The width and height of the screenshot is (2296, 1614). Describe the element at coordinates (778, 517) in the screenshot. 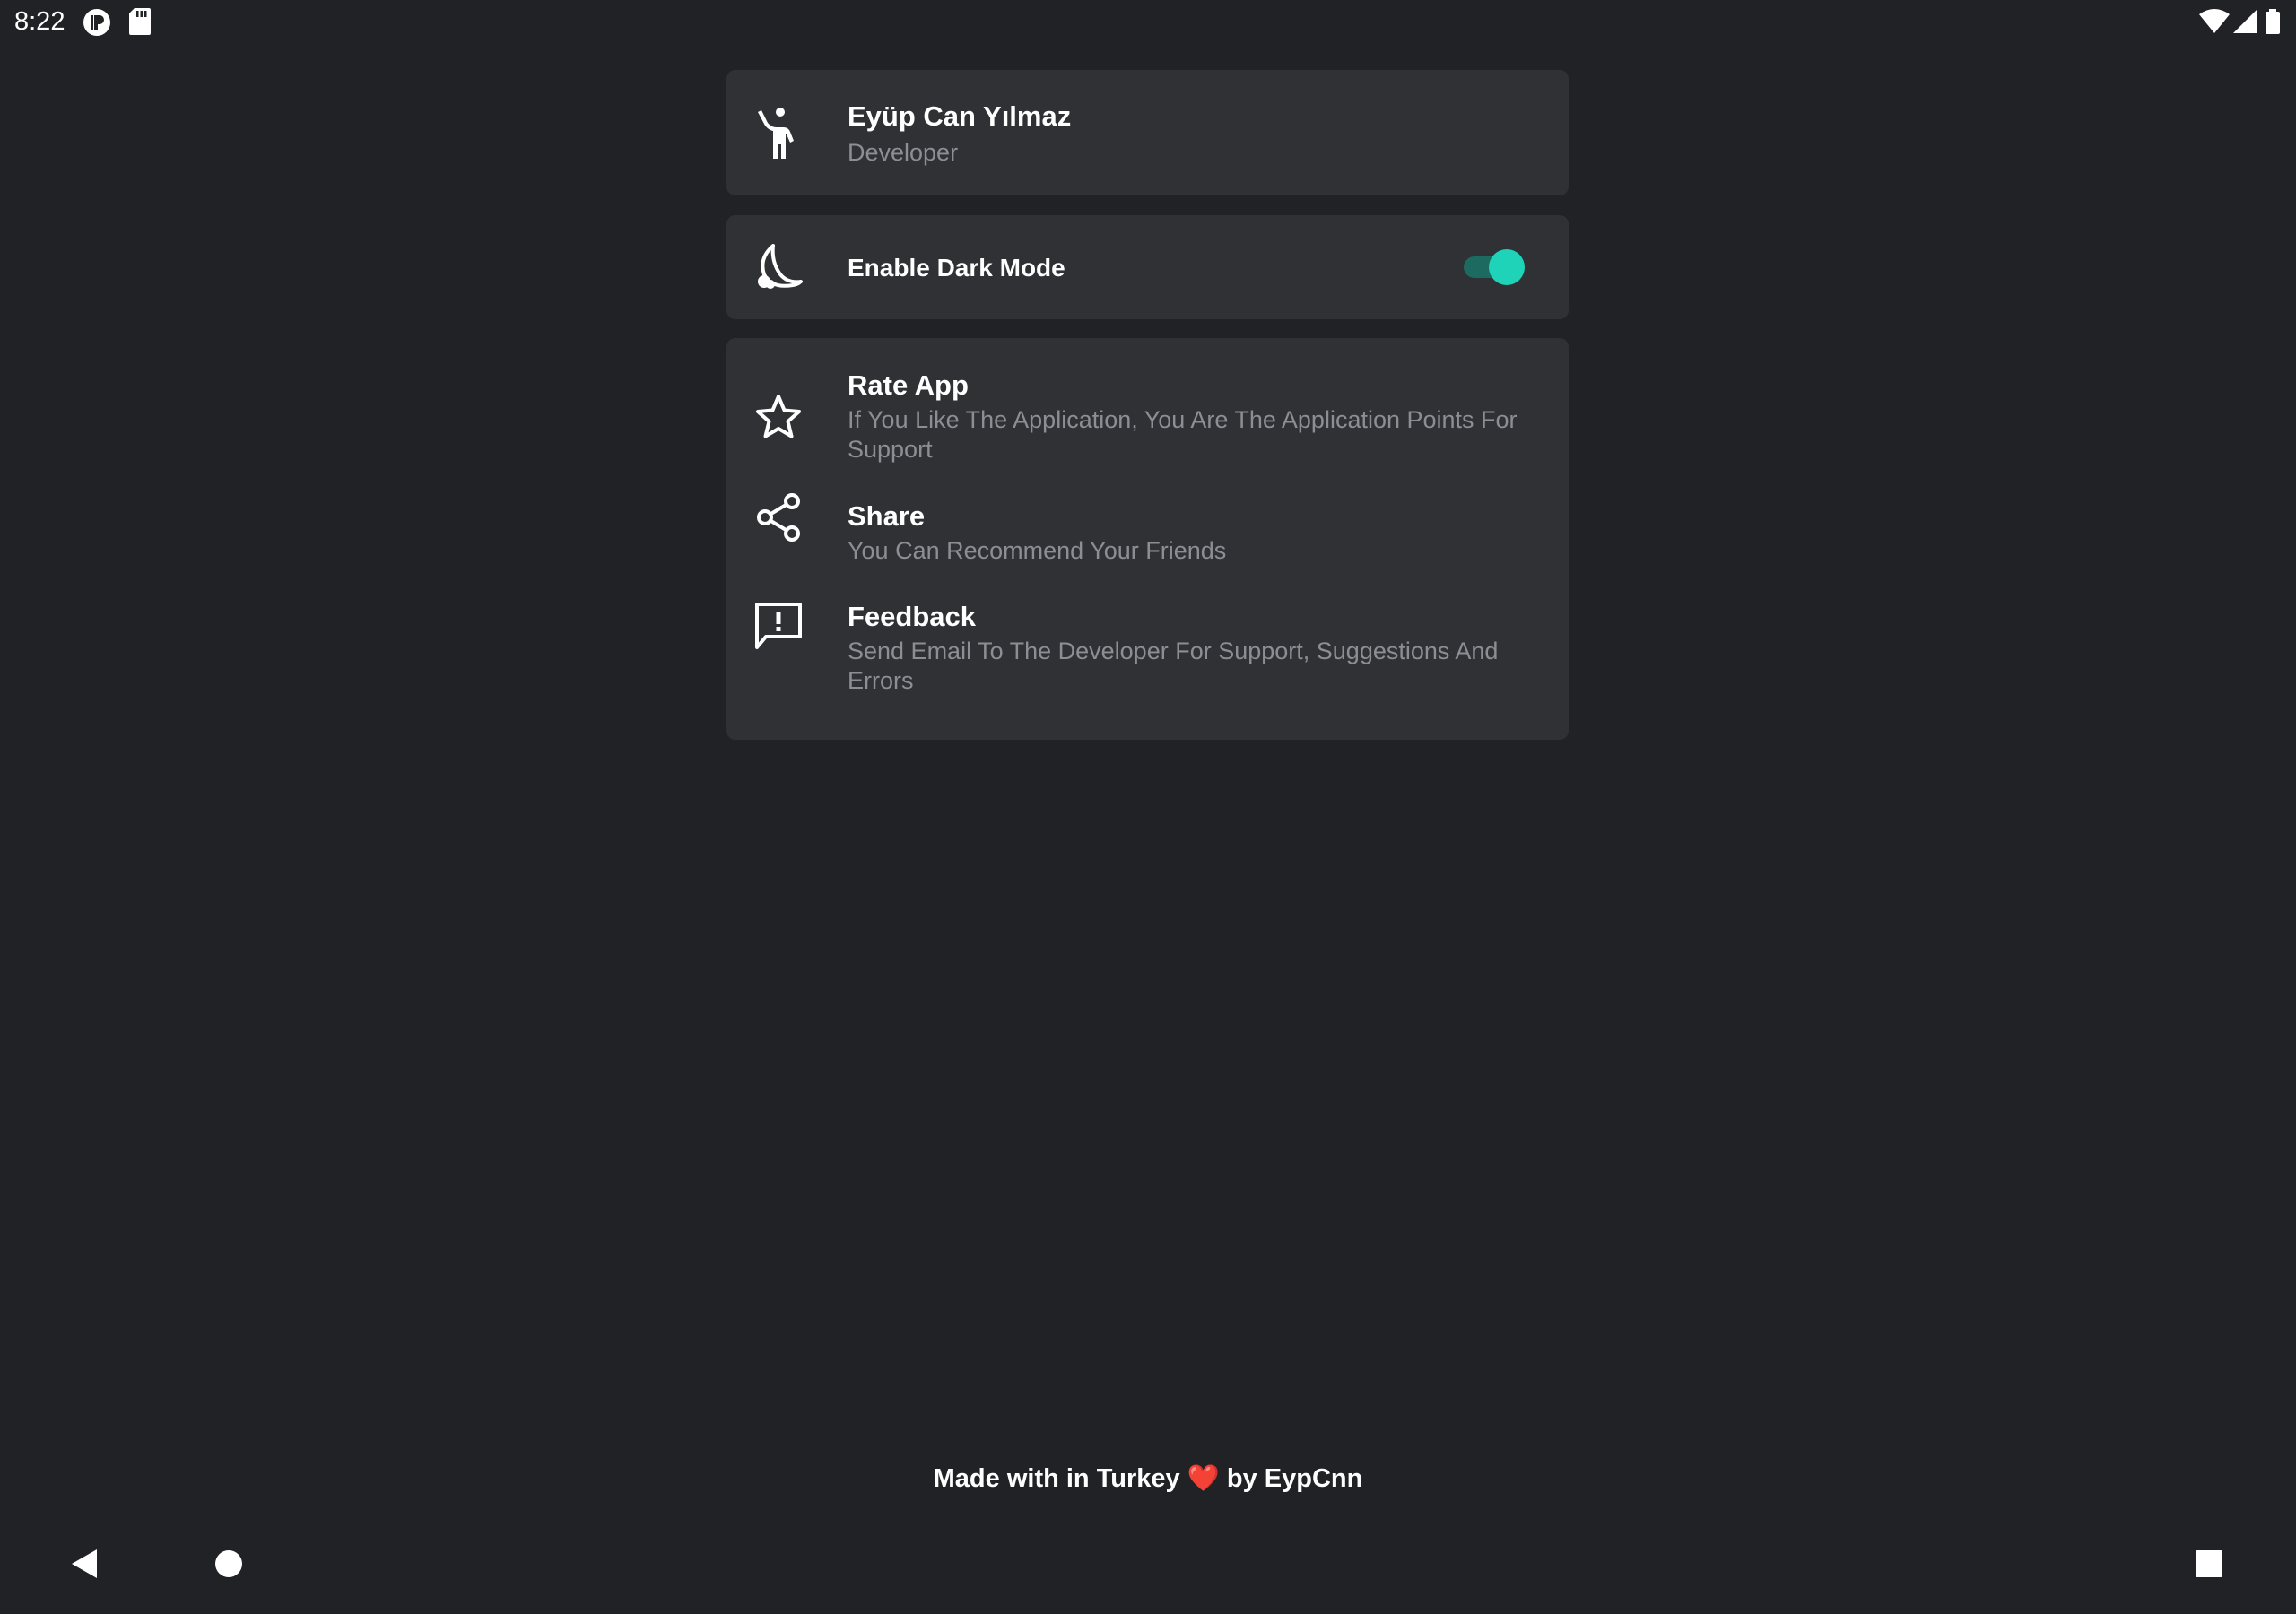

I see `share-icon` at that location.